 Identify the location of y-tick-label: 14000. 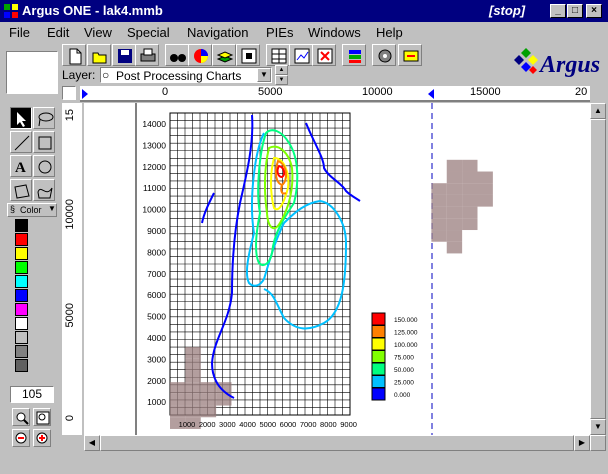
(154, 124).